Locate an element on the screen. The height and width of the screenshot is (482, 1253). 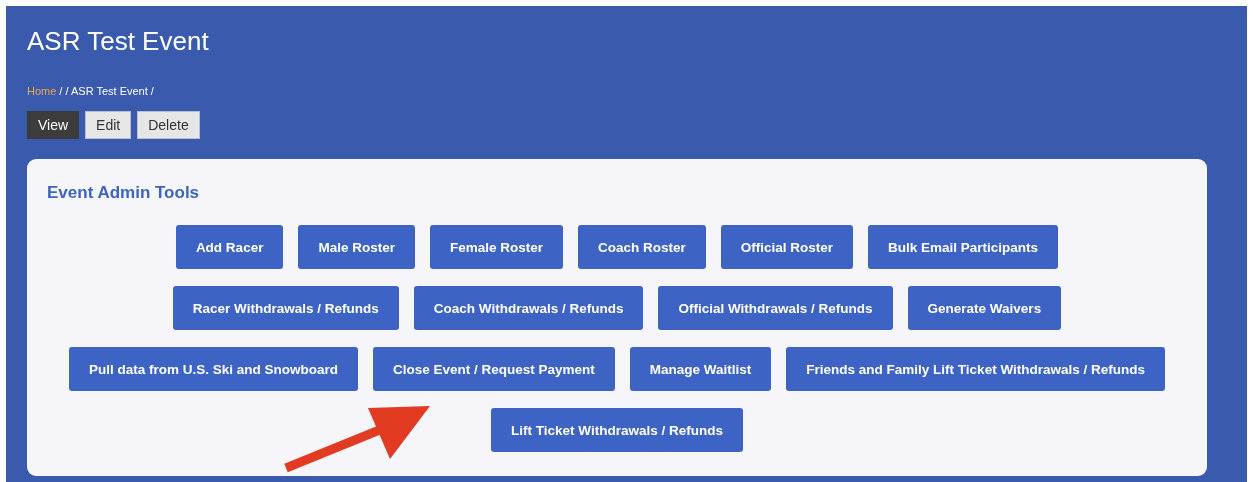
action-button: Add Racer is located at coordinates (229, 247).